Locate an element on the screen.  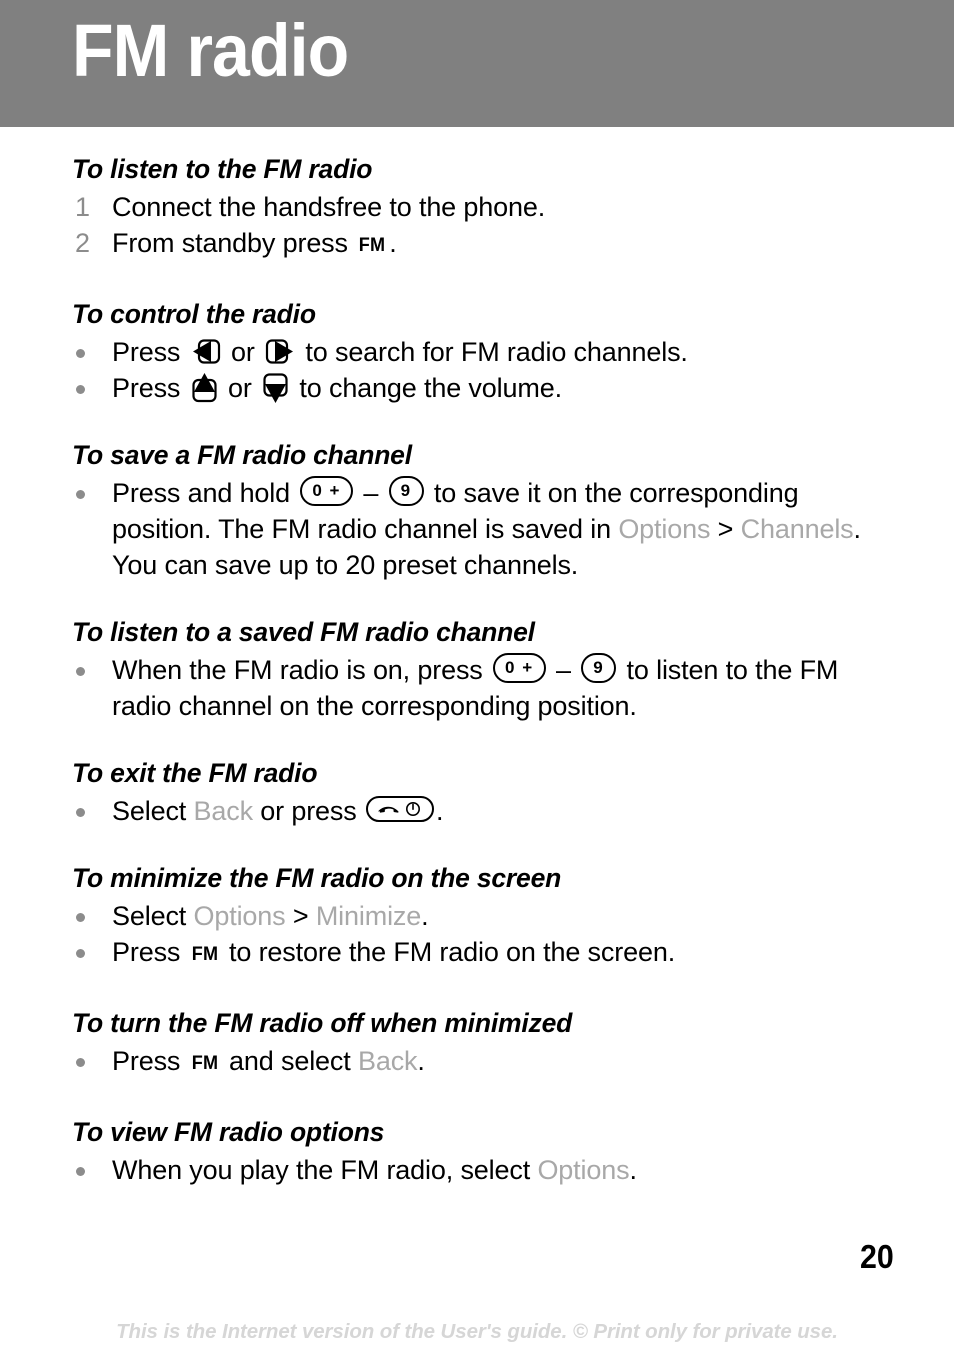
nav-up-key-icon is located at coordinates (204, 388).